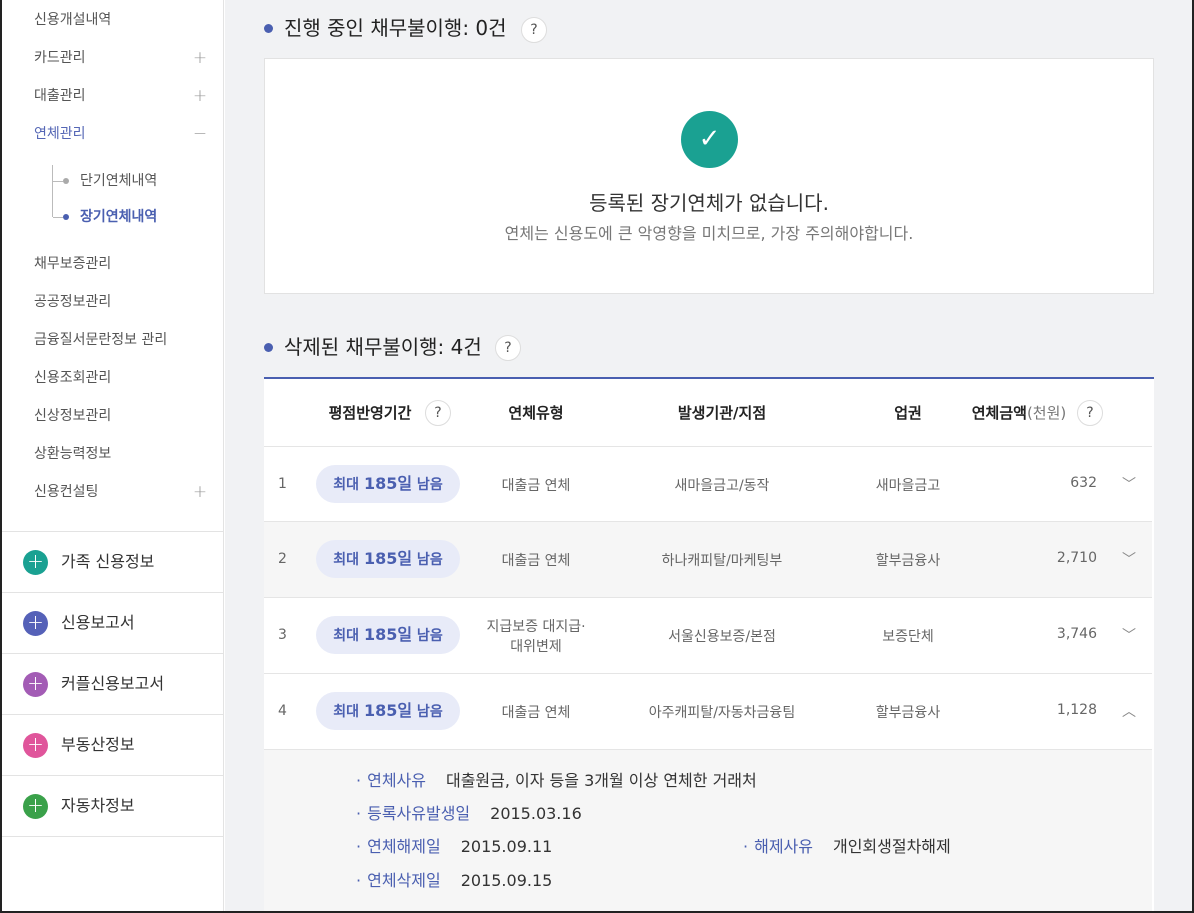 Image resolution: width=1194 pixels, height=913 pixels. What do you see at coordinates (1129, 710) in the screenshot?
I see `chevron-up-icon: ︿` at bounding box center [1129, 710].